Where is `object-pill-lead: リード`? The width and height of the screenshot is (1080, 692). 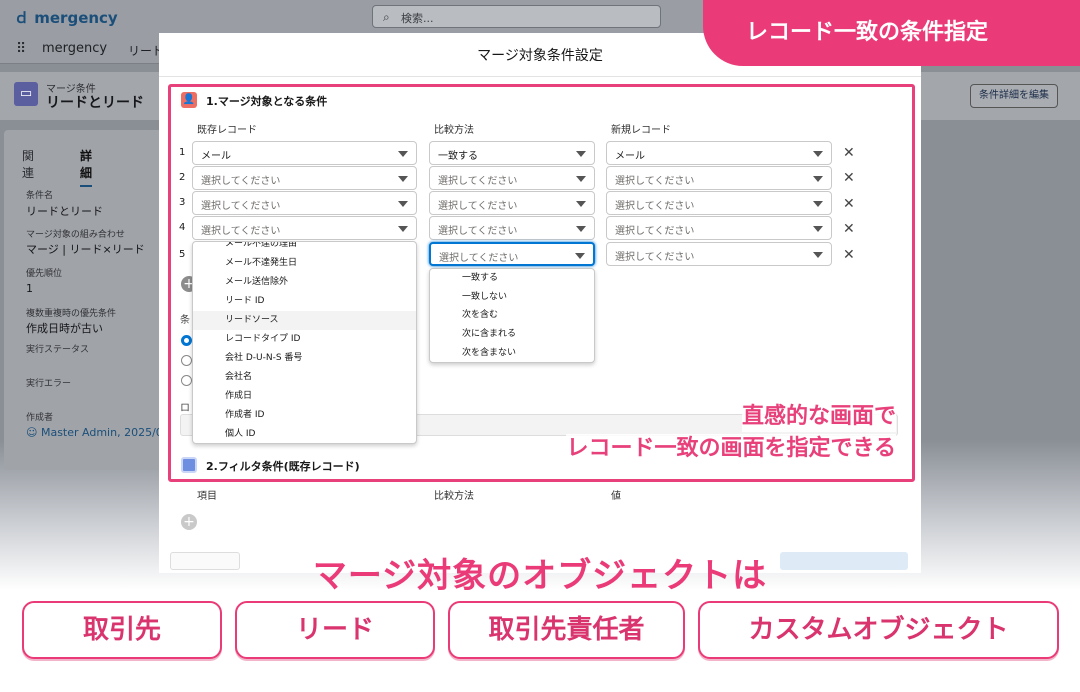
object-pill-lead: リード is located at coordinates (335, 630).